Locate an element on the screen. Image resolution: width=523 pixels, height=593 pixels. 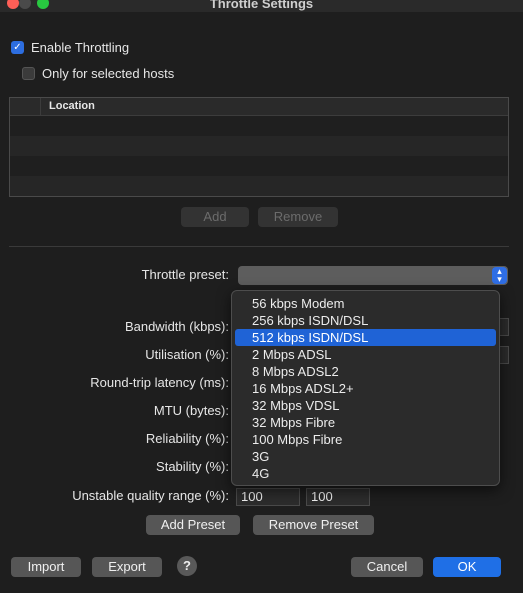
preset-option: 56 kbps Modem is located at coordinates (365, 303).